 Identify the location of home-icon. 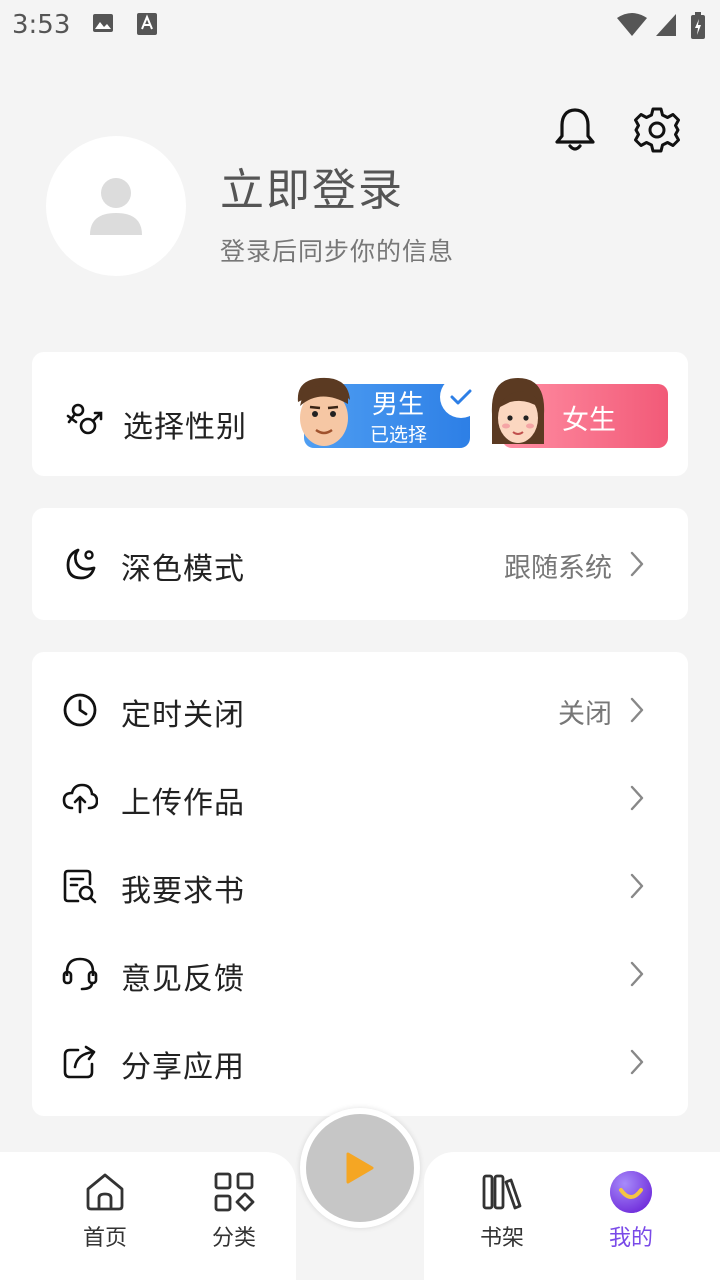
(105, 1192).